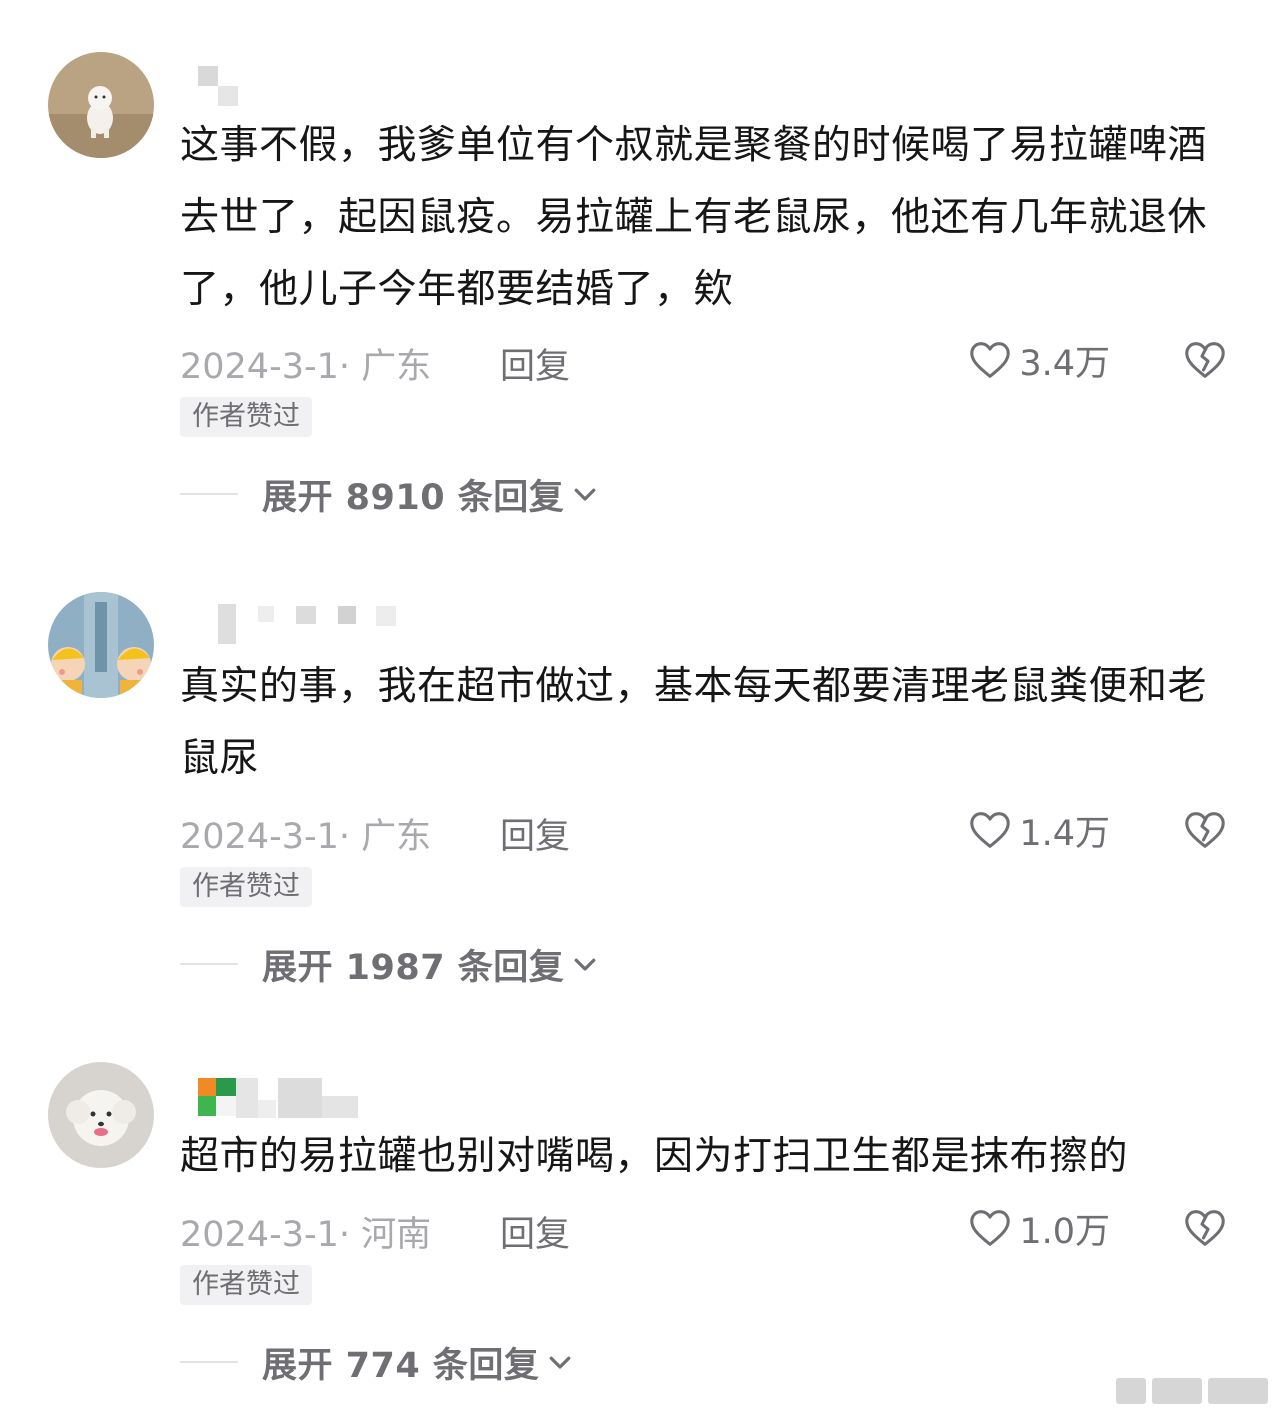 Image resolution: width=1279 pixels, height=1421 pixels. Describe the element at coordinates (1064, 833) in the screenshot. I see `like-count: 1.4万` at that location.